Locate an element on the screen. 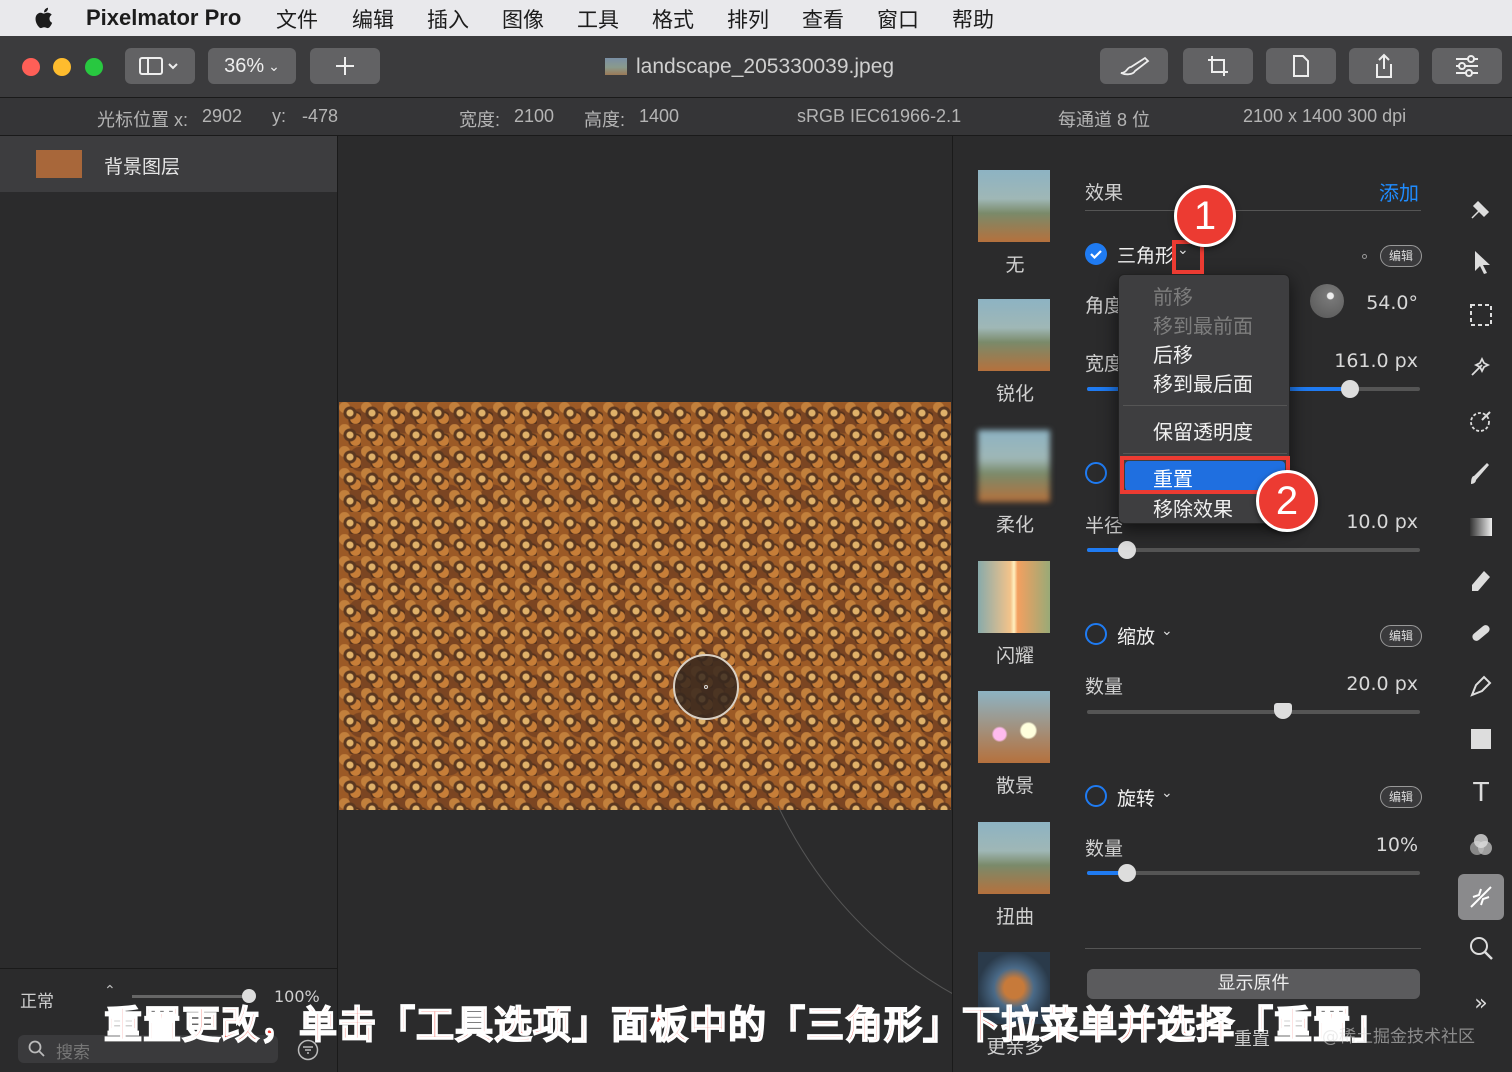  repair-tool is located at coordinates (1481, 633).